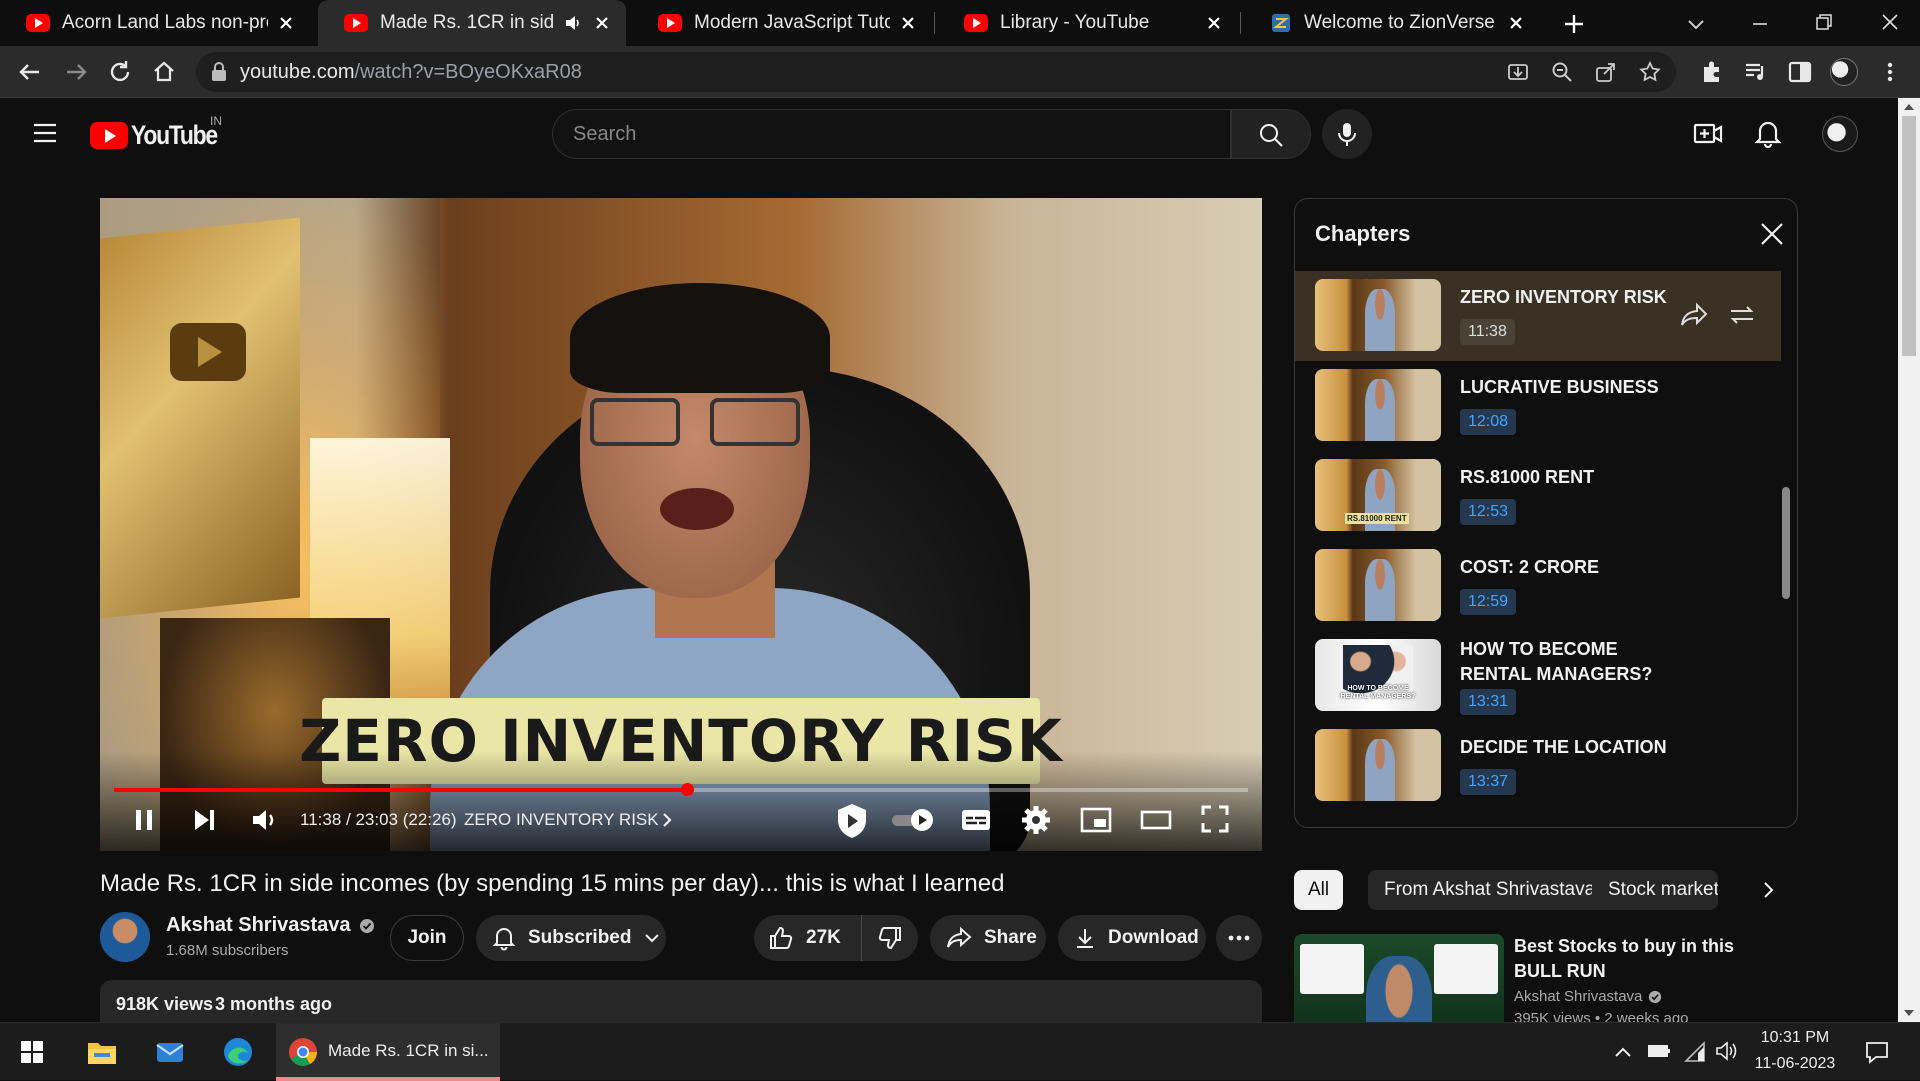  I want to click on browser-tab: Acorn Land Labs non-profit m, so click(155, 23).